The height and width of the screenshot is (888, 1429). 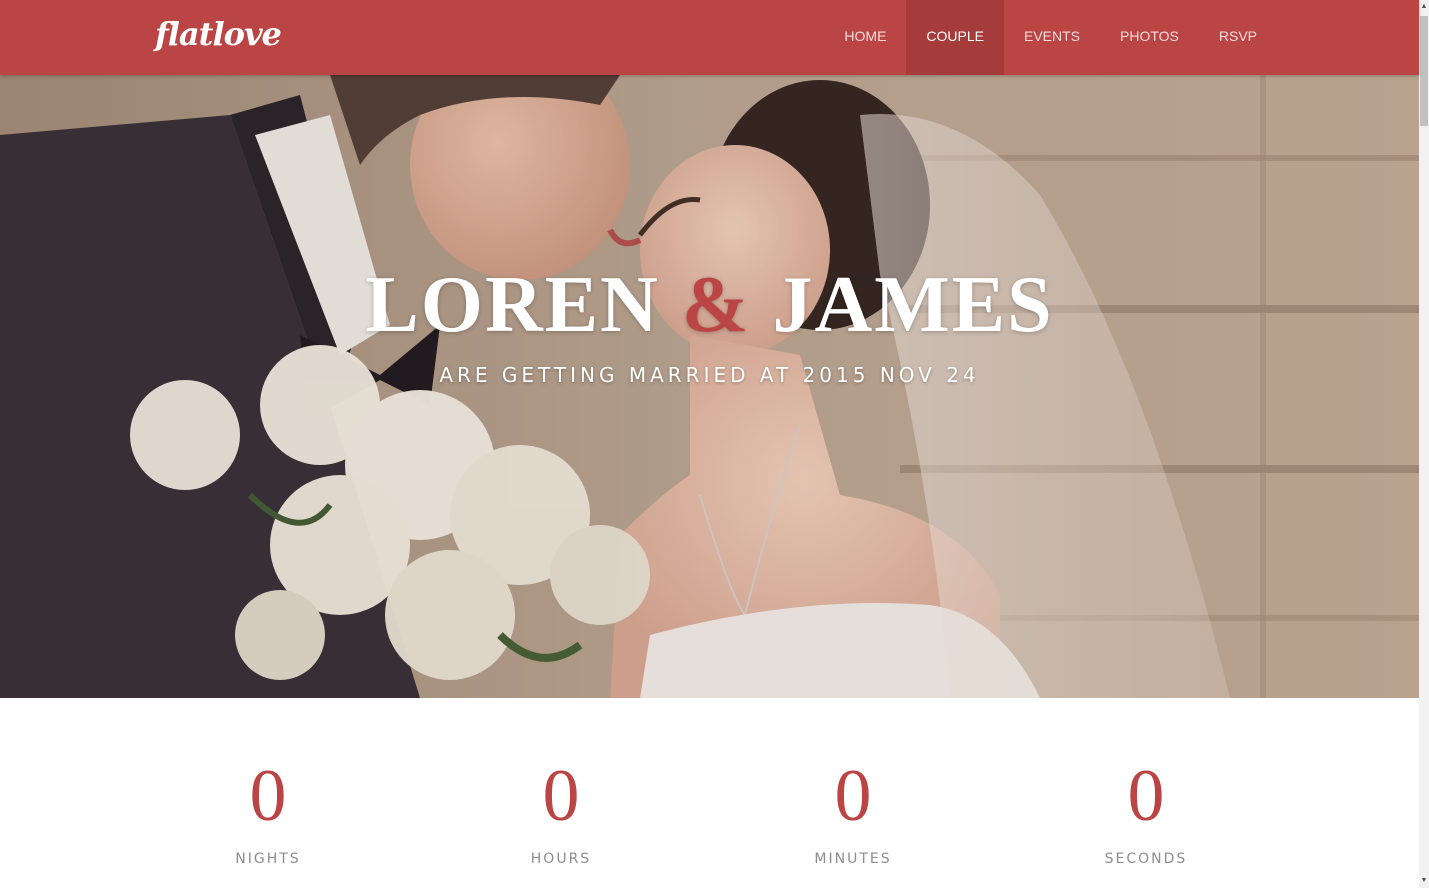 I want to click on countdown-label: NIGHTS, so click(x=268, y=859).